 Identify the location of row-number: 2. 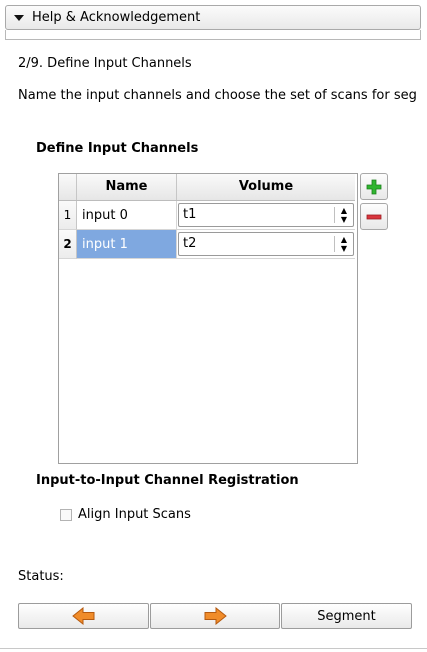
(68, 244).